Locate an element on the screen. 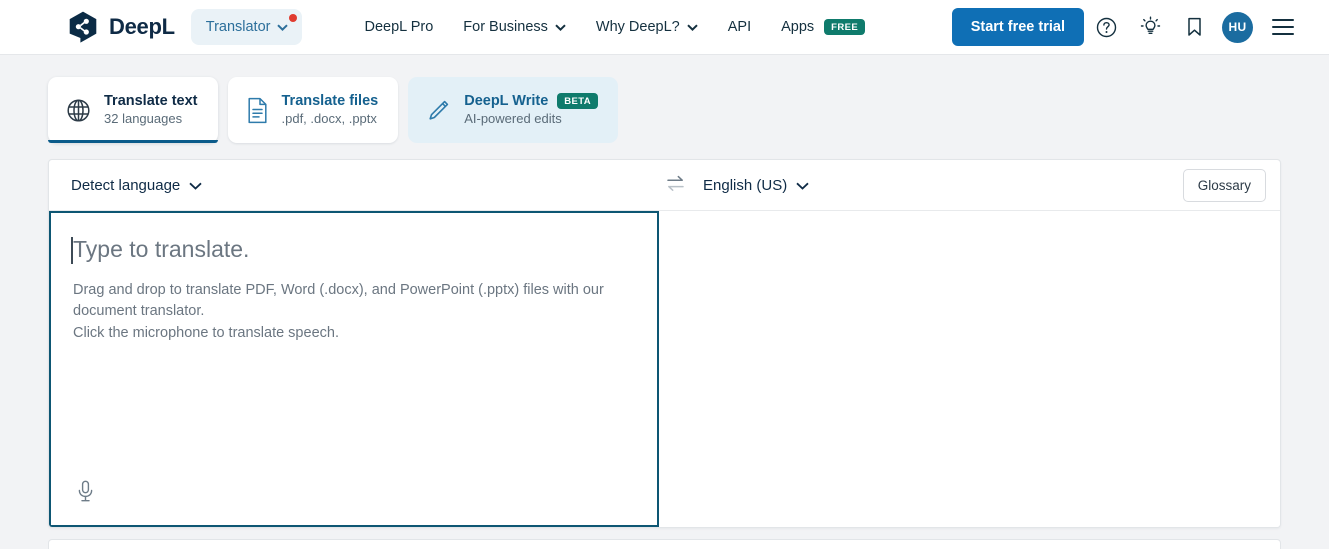 The image size is (1329, 549). nav-item-label: DeepL Pro is located at coordinates (399, 27).